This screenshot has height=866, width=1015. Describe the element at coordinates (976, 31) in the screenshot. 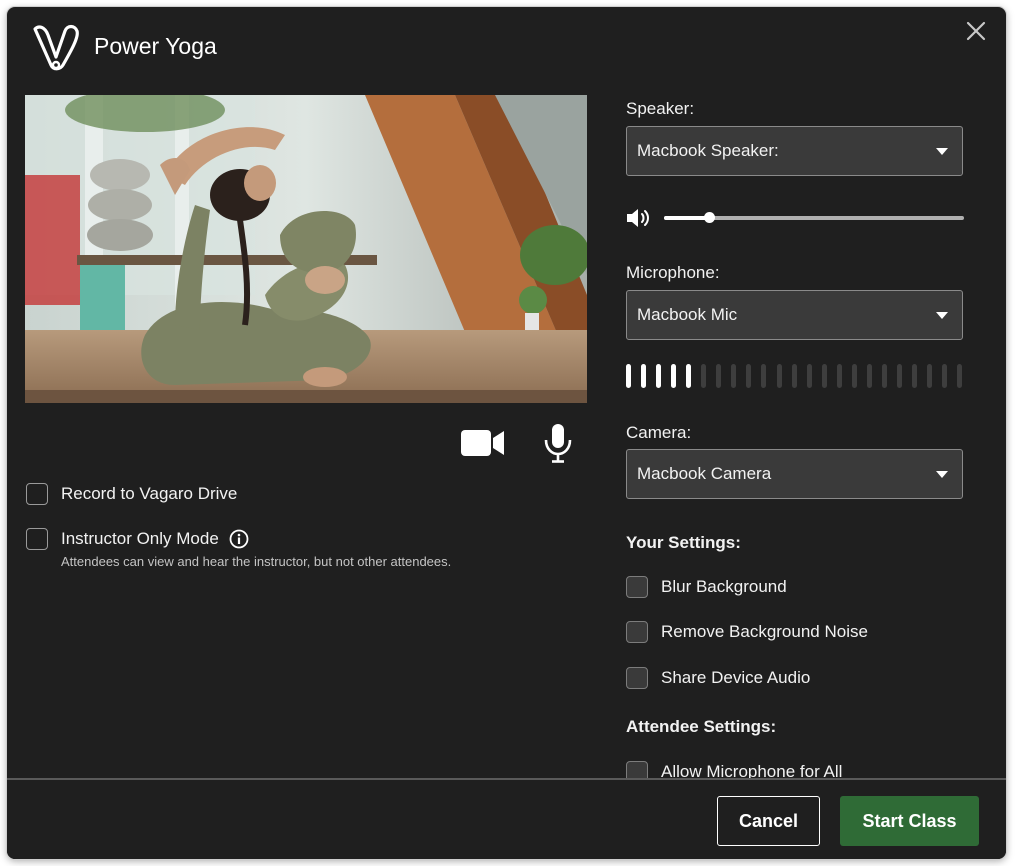

I see `close-icon` at that location.